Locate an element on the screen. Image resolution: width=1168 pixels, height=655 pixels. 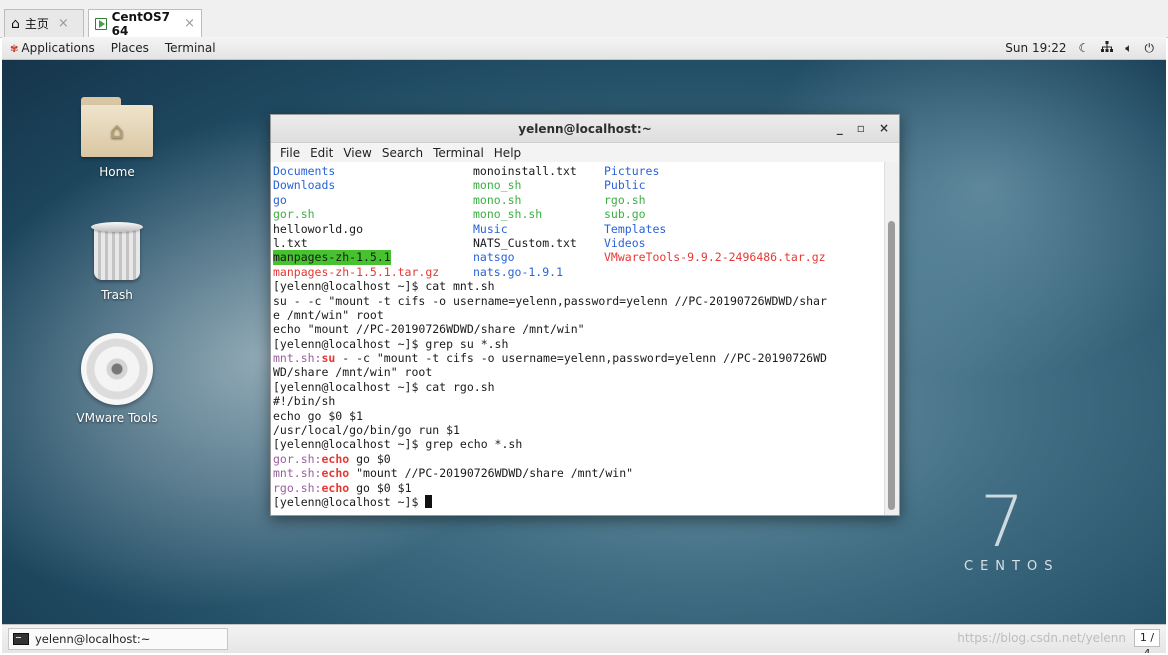
ls-row: Downloads mono_sh Public is located at coordinates (579, 185).